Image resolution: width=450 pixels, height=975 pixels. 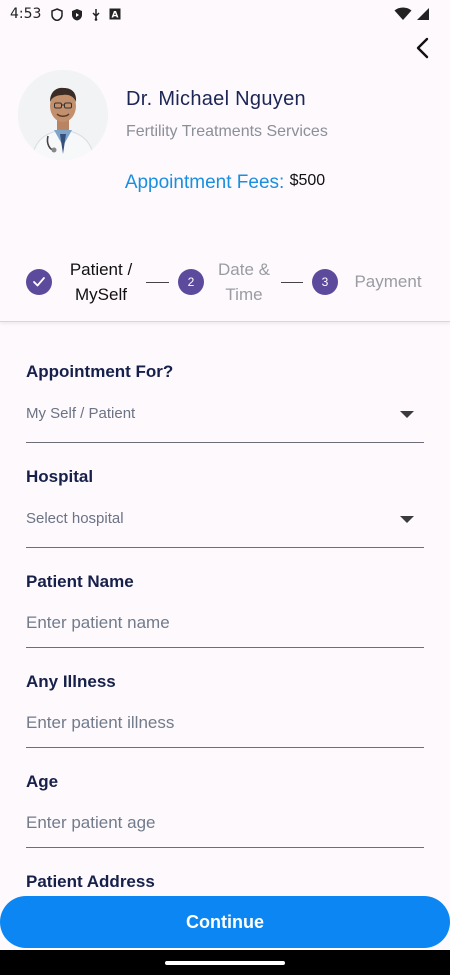 I want to click on home-gesture-handle, so click(x=225, y=963).